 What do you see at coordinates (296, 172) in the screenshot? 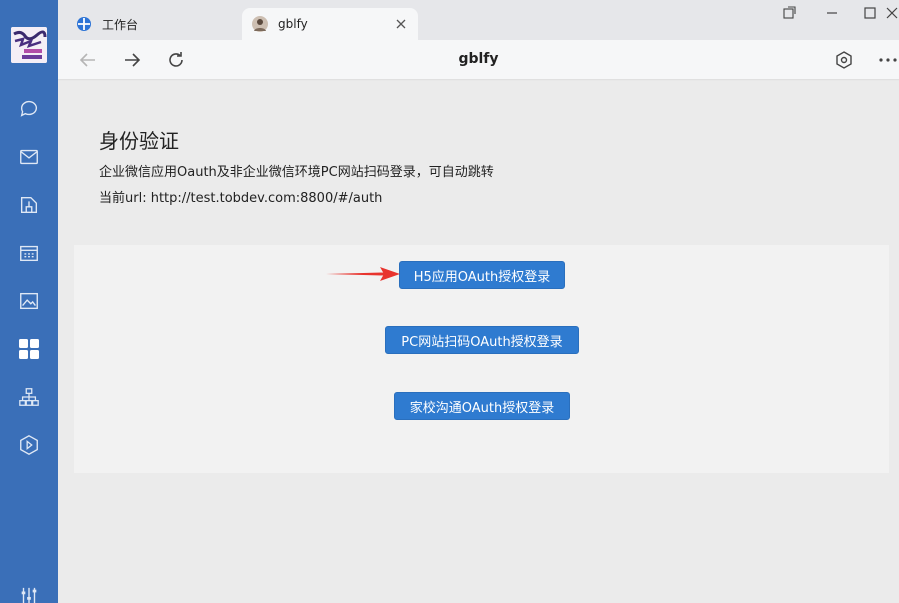
I see `page-description: 企业微信应用Oauth及非企业微信环境PC网站扫码登录，可自动跳转` at bounding box center [296, 172].